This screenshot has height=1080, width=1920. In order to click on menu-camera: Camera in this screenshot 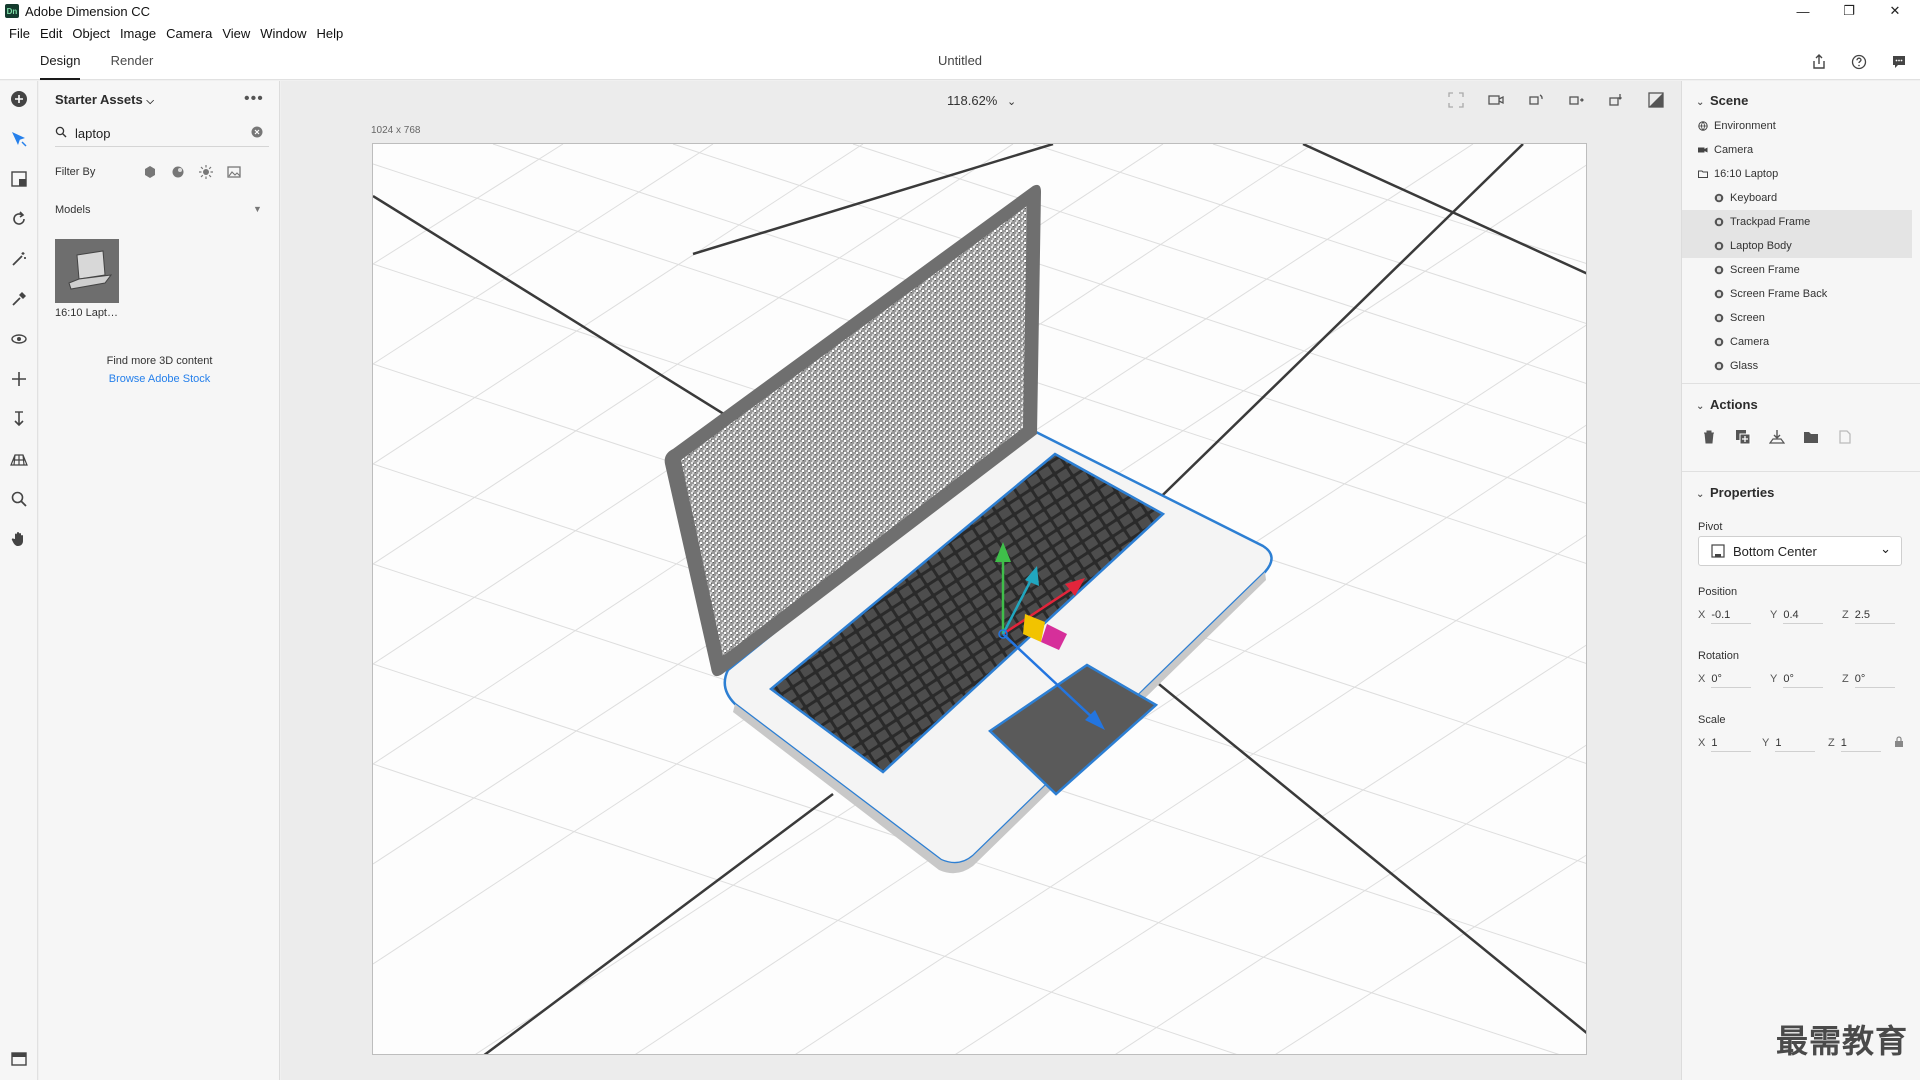, I will do `click(189, 33)`.